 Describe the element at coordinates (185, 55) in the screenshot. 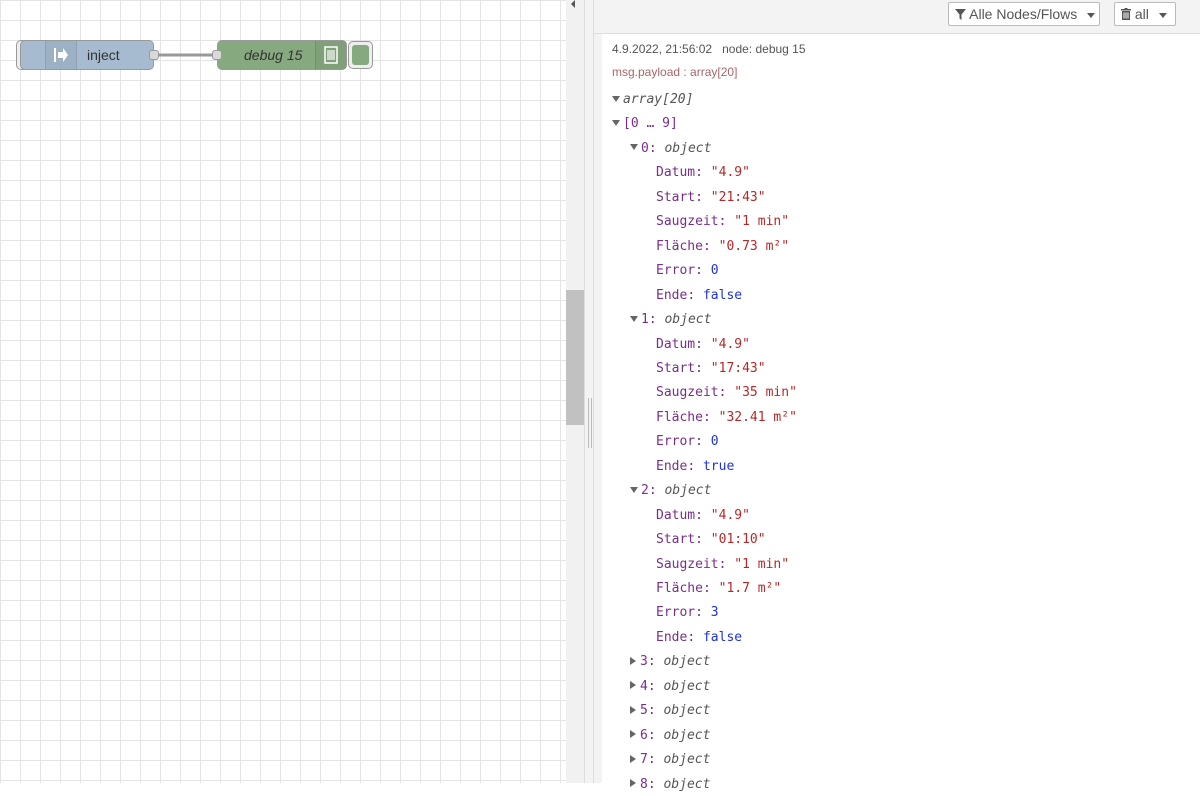

I see `wire-layer` at that location.